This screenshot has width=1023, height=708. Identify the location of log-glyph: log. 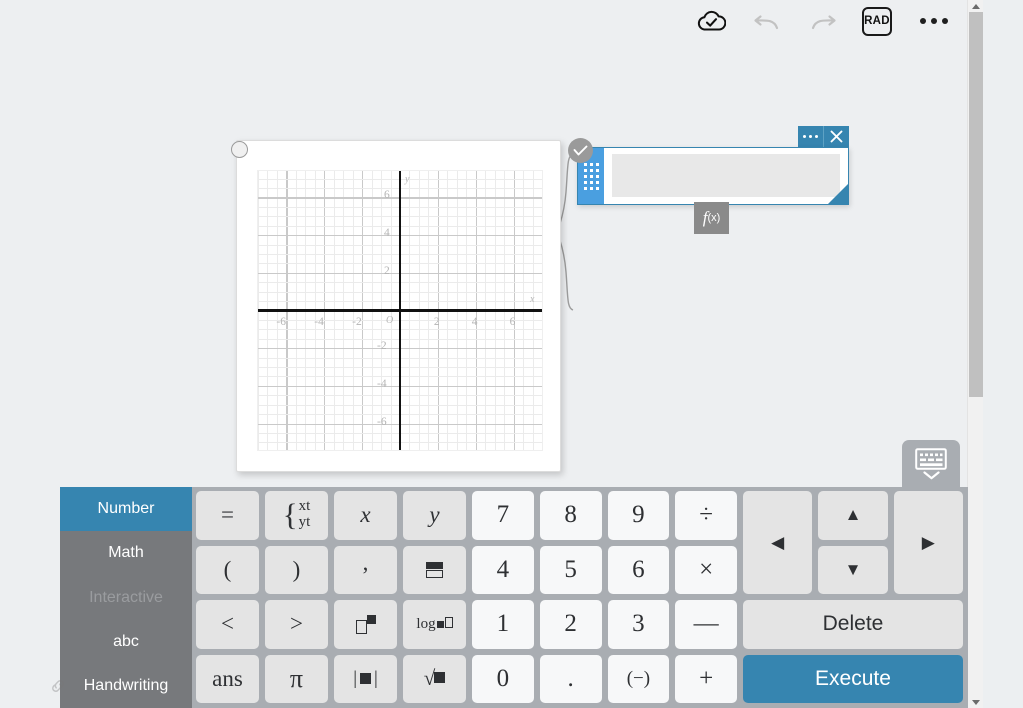
(434, 624).